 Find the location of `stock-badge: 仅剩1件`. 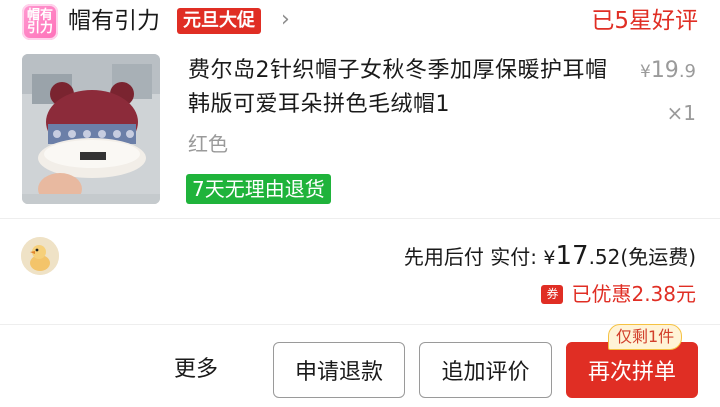

stock-badge: 仅剩1件 is located at coordinates (645, 337).